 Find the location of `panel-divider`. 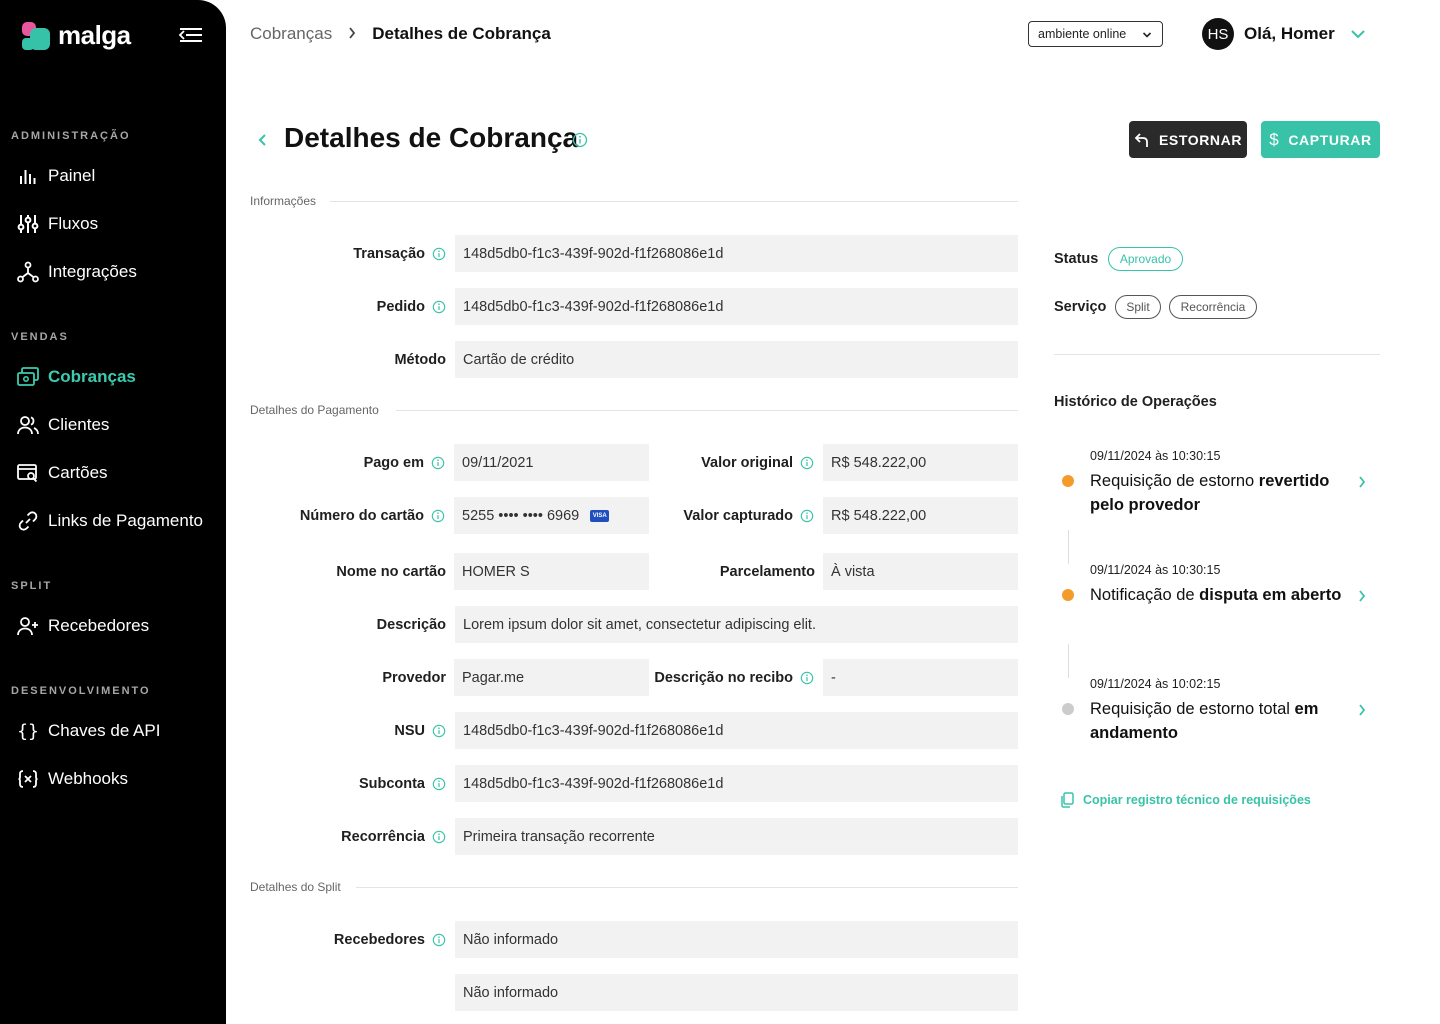

panel-divider is located at coordinates (1217, 354).